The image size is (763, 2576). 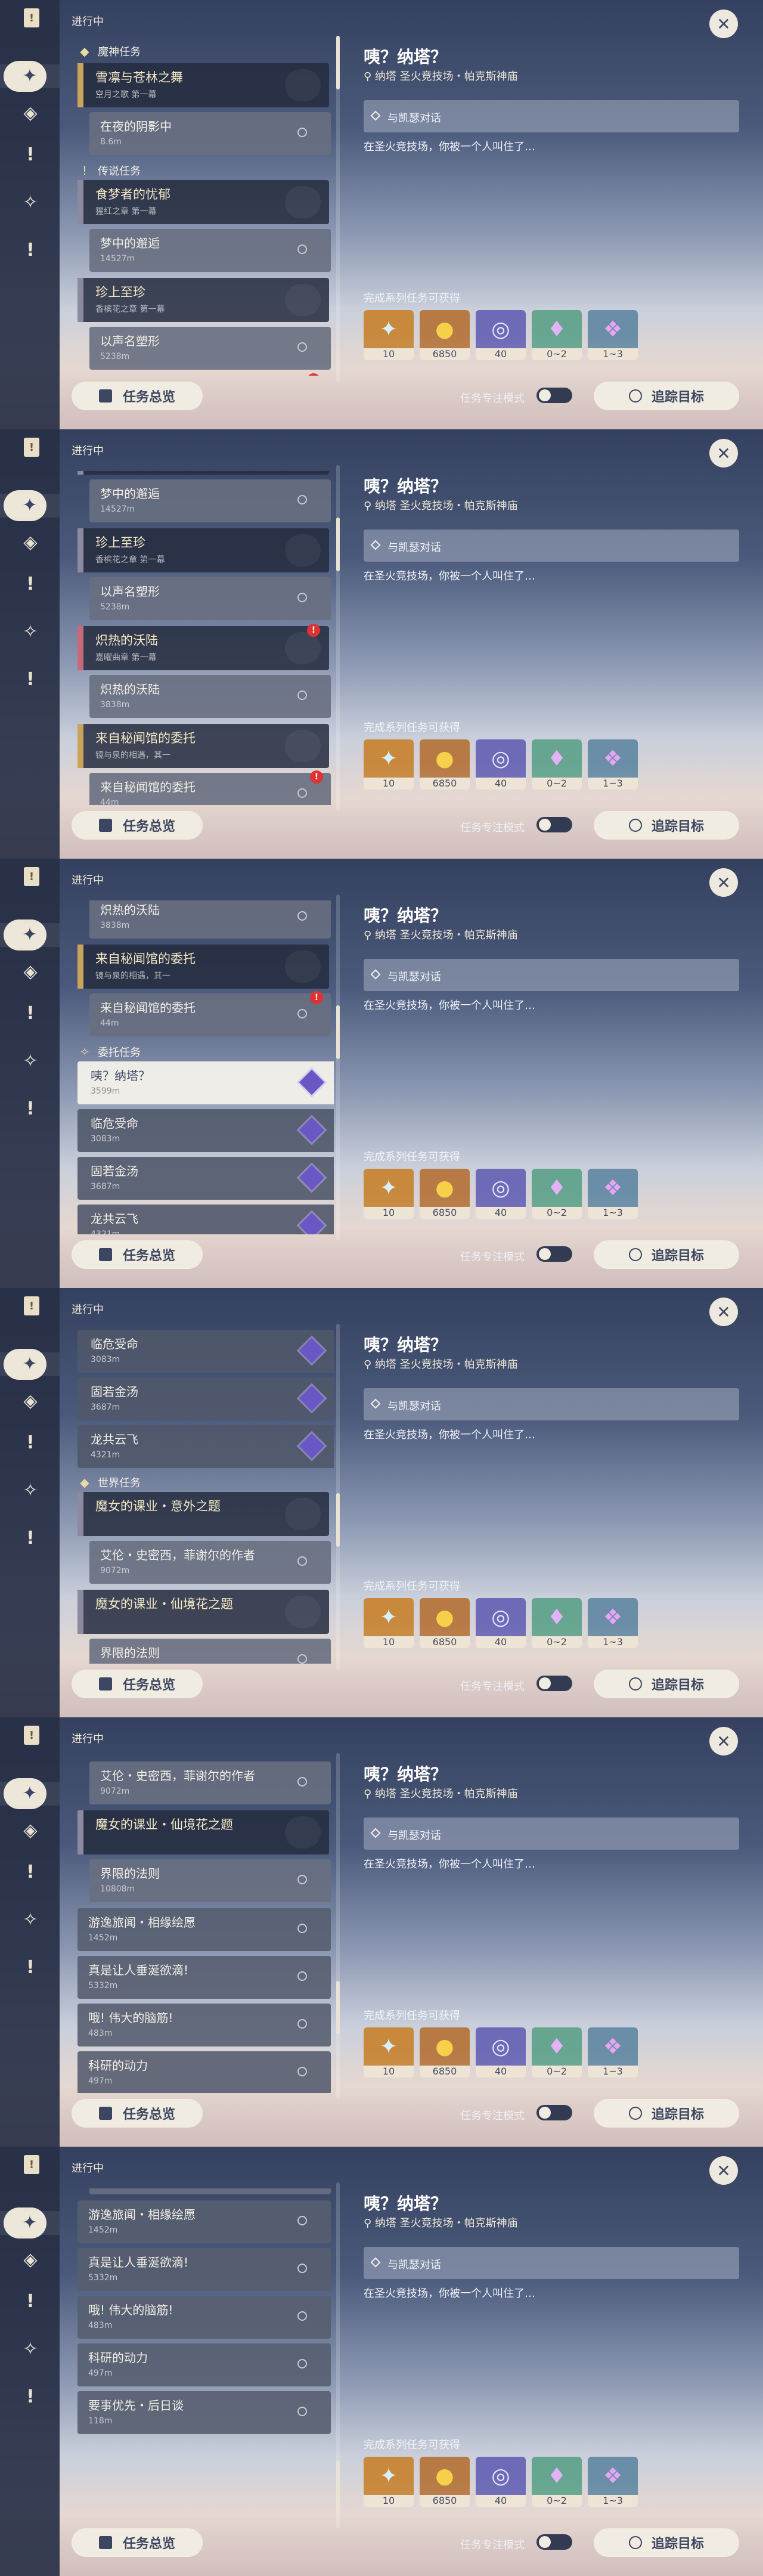 What do you see at coordinates (203, 202) in the screenshot?
I see `quest-card: 食梦者的忧郁猩红之章 第一幕` at bounding box center [203, 202].